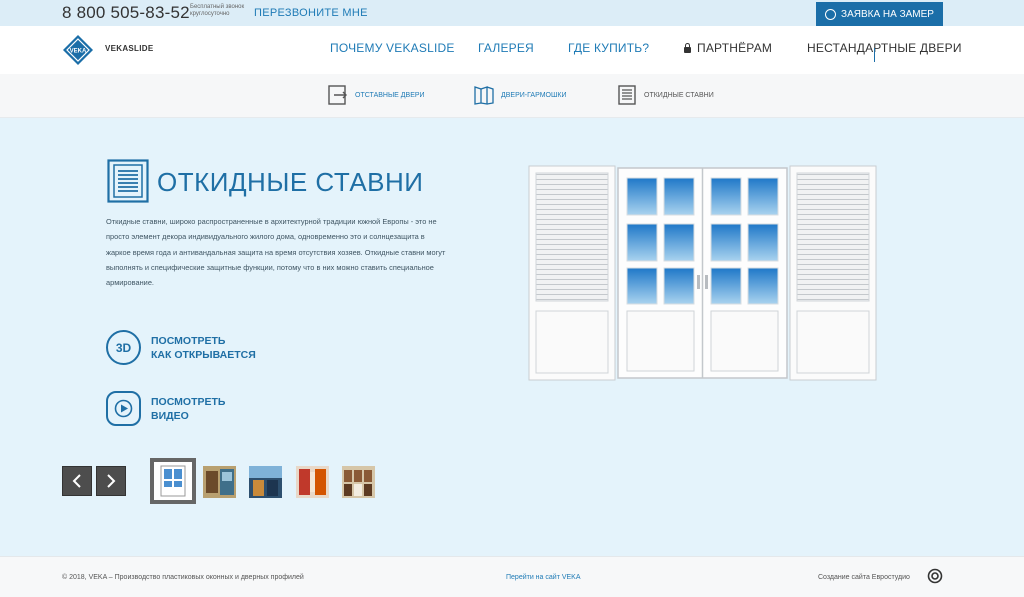 This screenshot has width=1024, height=597. Describe the element at coordinates (935, 576) in the screenshot. I see `studio-logo-icon` at that location.